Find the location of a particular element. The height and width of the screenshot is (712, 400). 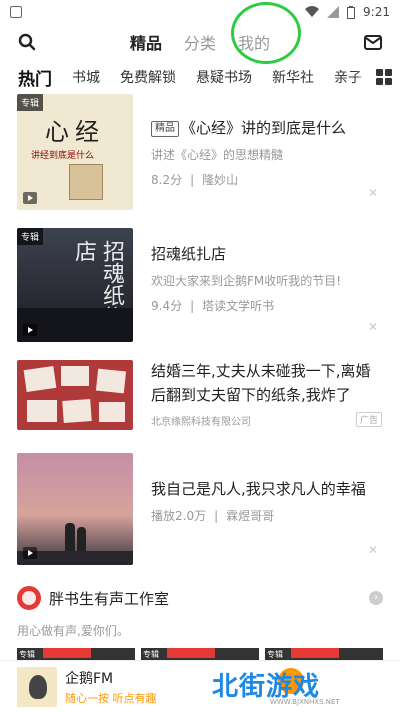

category-nav: 热门 书城 免费解锁 悬疑书场 新华社 亲子 is located at coordinates (200, 77).